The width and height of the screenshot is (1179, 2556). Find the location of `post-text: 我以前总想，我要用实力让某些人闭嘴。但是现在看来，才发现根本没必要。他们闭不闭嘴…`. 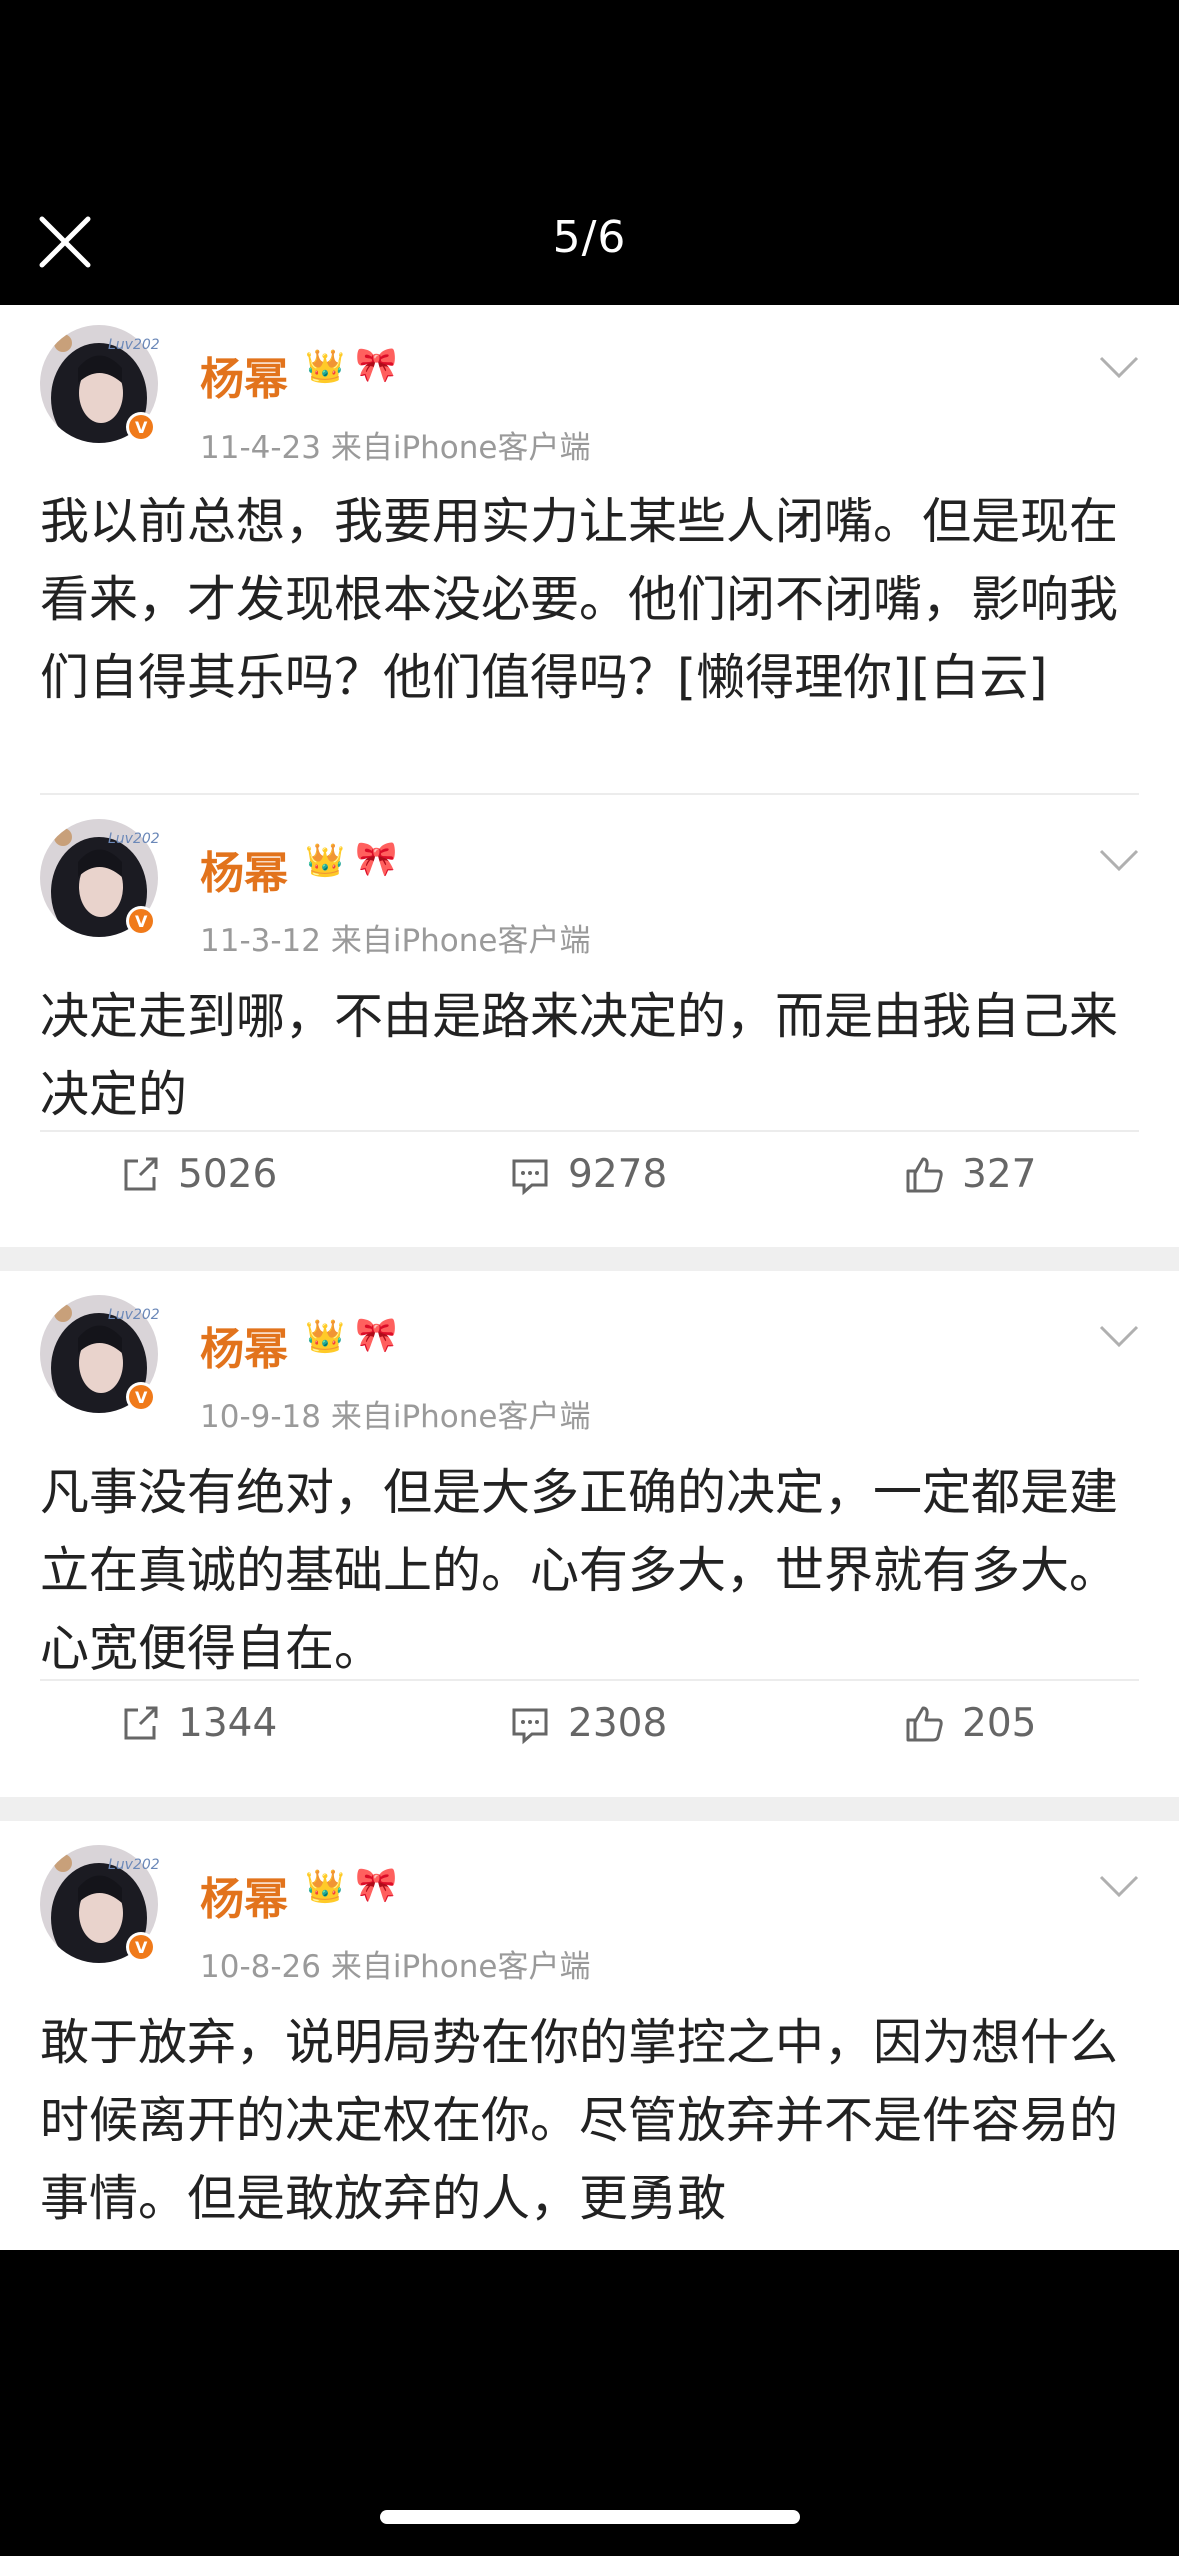

post-text: 我以前总想，我要用实力让某些人闭嘴。但是现在看来，才发现根本没必要。他们闭不闭嘴… is located at coordinates (579, 599).